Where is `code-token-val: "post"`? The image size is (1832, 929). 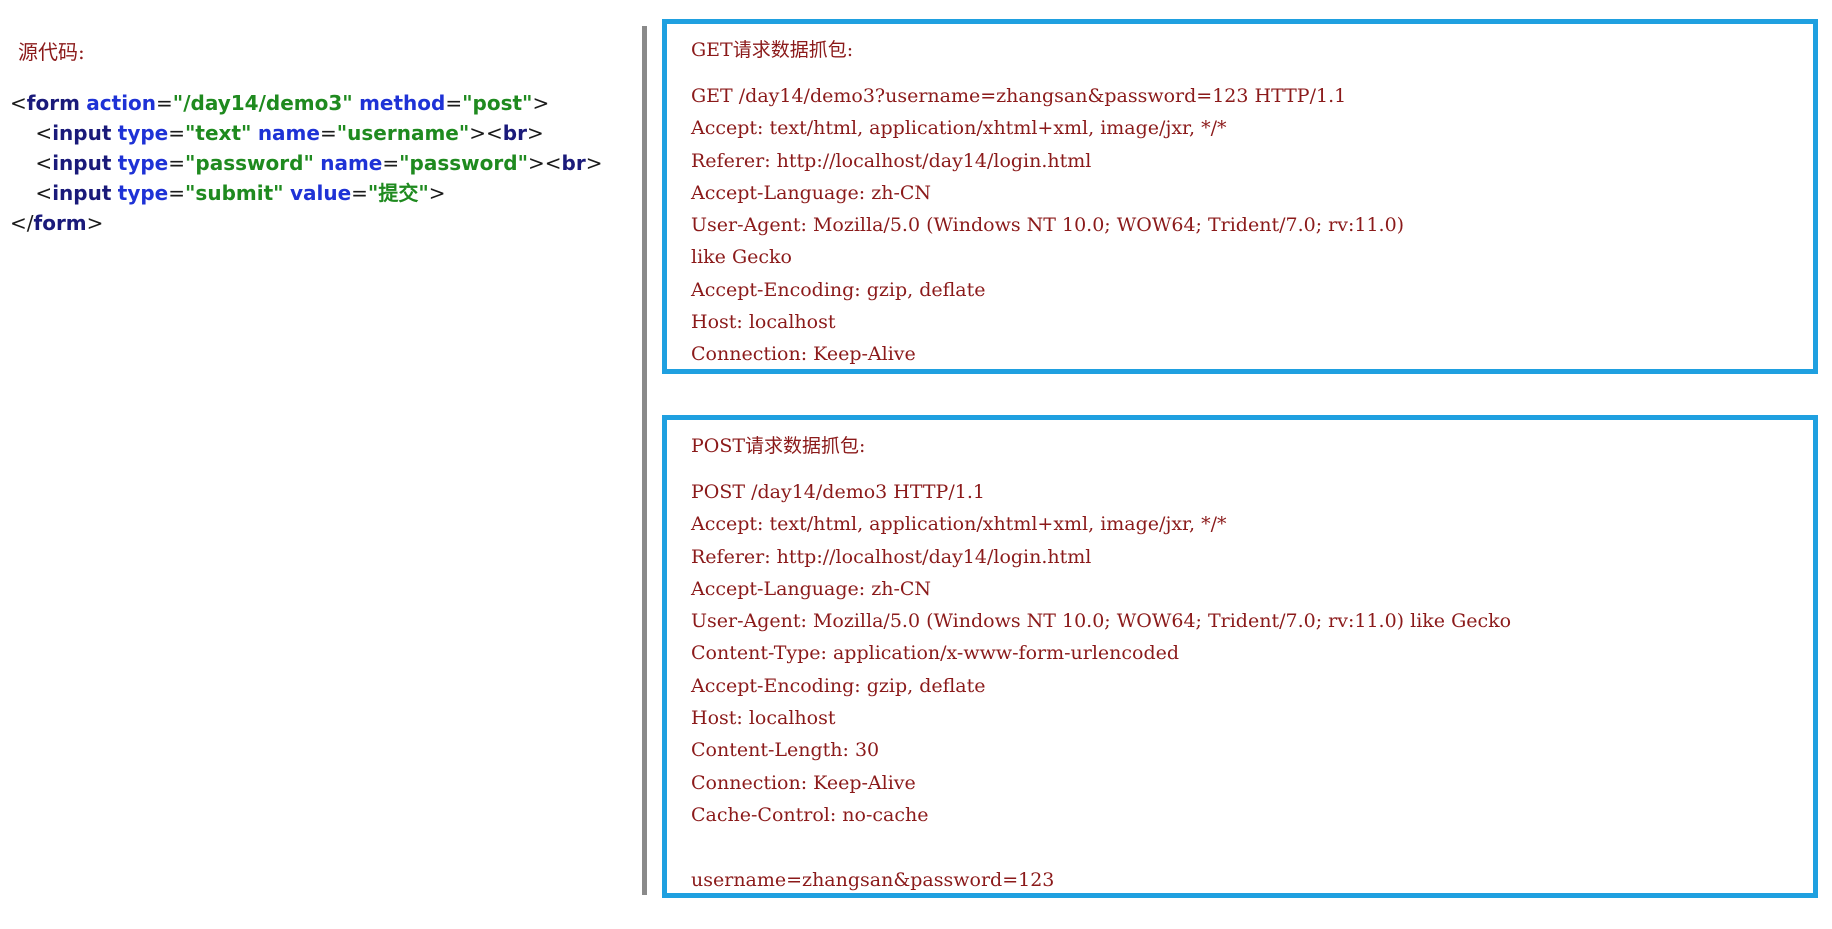
code-token-val: "post" is located at coordinates (497, 103).